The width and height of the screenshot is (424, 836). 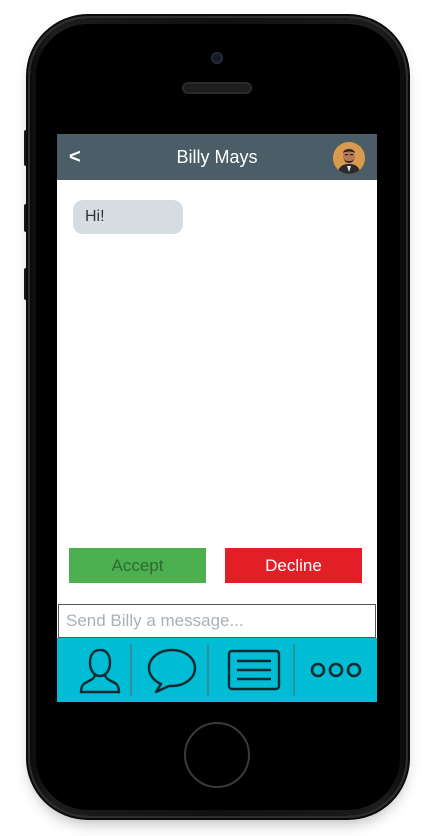 What do you see at coordinates (293, 565) in the screenshot?
I see `decline-button: Decline` at bounding box center [293, 565].